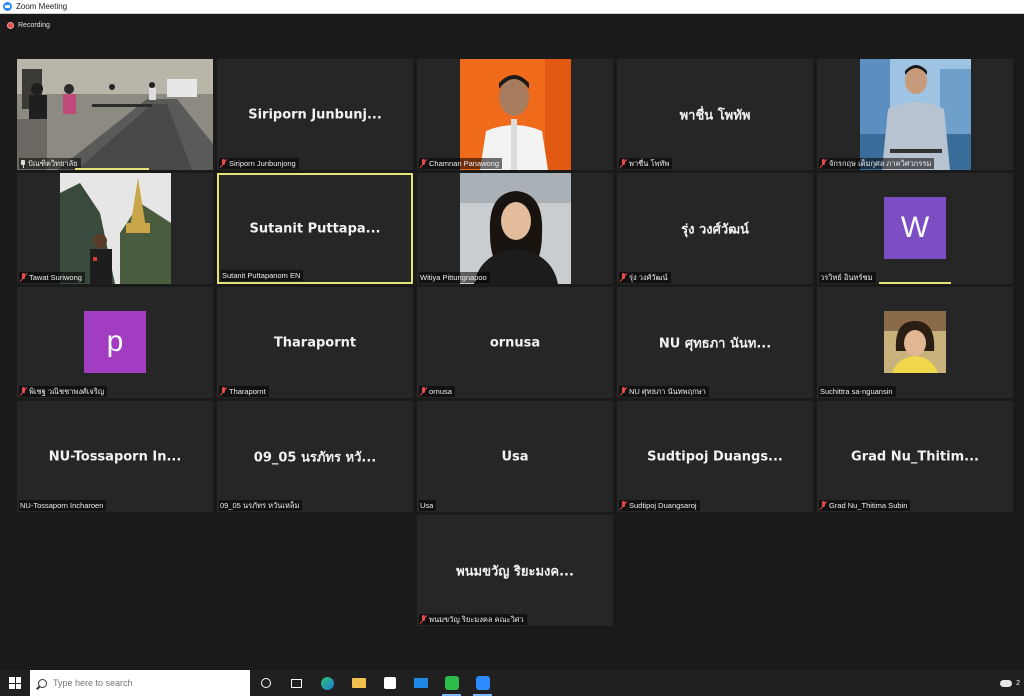 This screenshot has height=696, width=1024. I want to click on participant-tile-p18: Usa Usa, so click(515, 456).